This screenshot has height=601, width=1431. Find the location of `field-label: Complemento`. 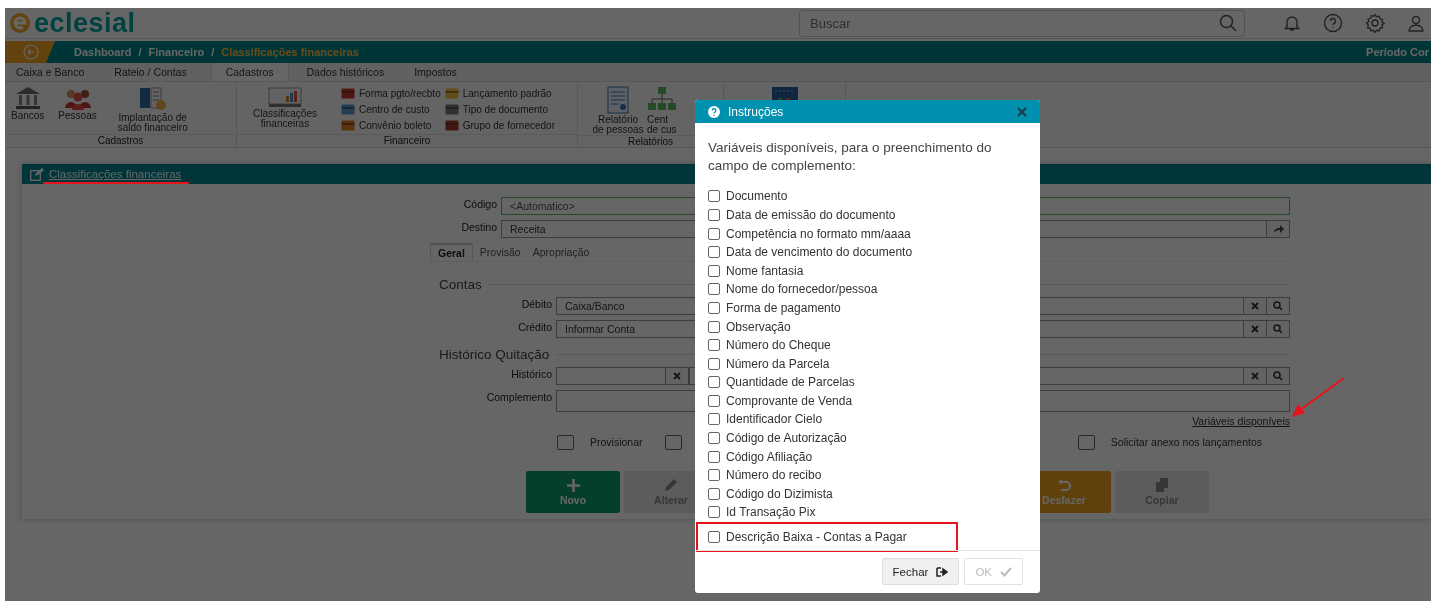

field-label: Complemento is located at coordinates (519, 397).